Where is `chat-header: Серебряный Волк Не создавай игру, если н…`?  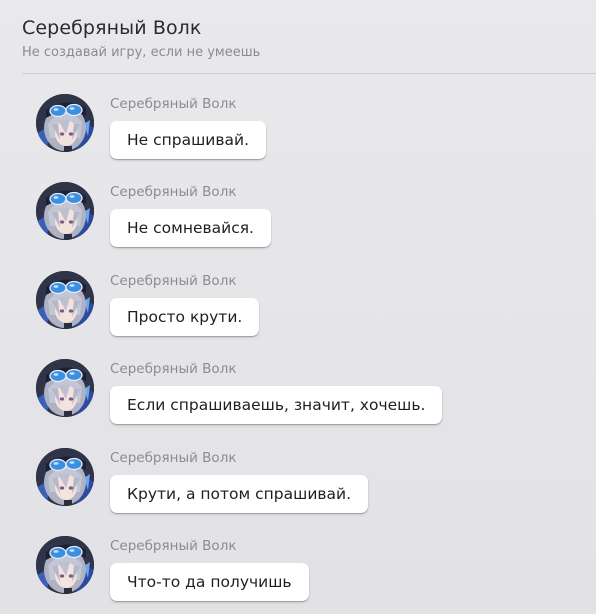 chat-header: Серебряный Волк Не создавай игру, если н… is located at coordinates (298, 37).